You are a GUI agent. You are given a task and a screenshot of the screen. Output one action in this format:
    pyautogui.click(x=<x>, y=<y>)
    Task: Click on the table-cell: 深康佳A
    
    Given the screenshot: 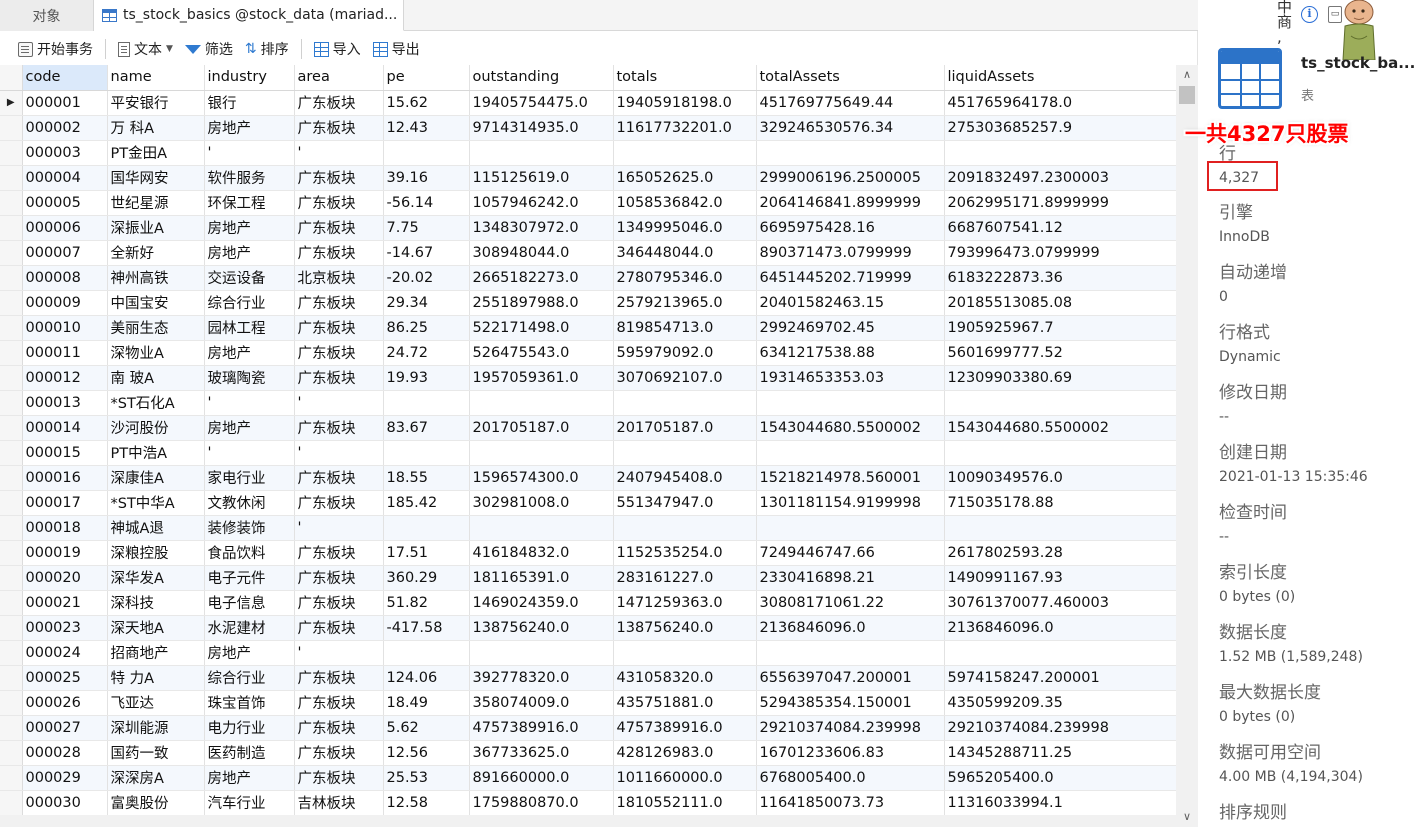 What is the action you would take?
    pyautogui.click(x=156, y=478)
    